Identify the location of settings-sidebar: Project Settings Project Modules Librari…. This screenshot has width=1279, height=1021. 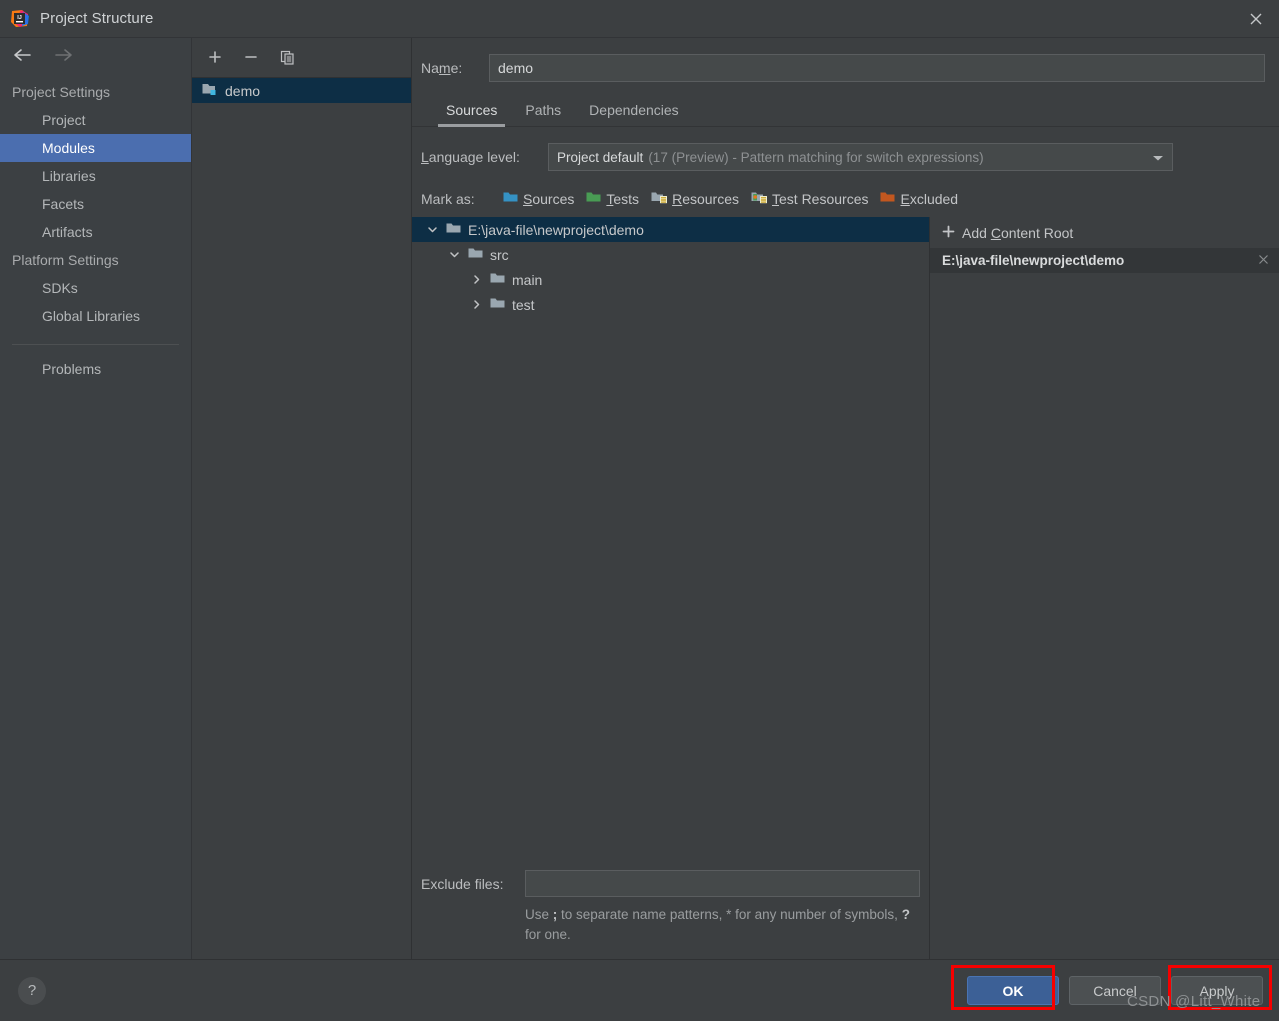
(96, 498).